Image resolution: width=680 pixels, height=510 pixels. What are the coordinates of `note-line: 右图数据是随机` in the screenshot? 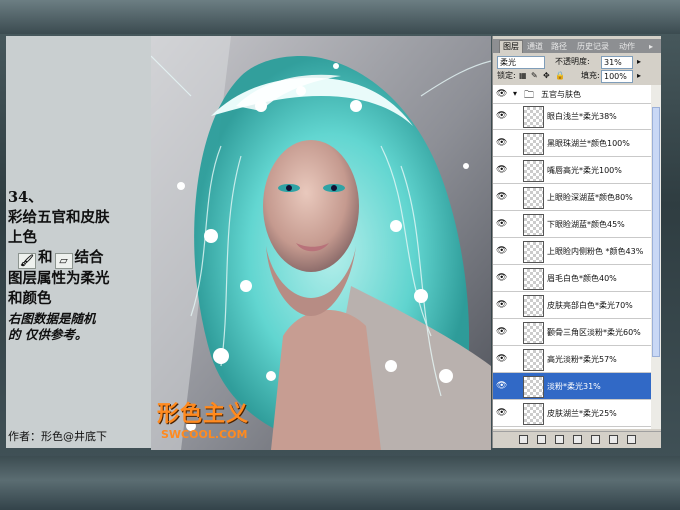 It's located at (52, 318).